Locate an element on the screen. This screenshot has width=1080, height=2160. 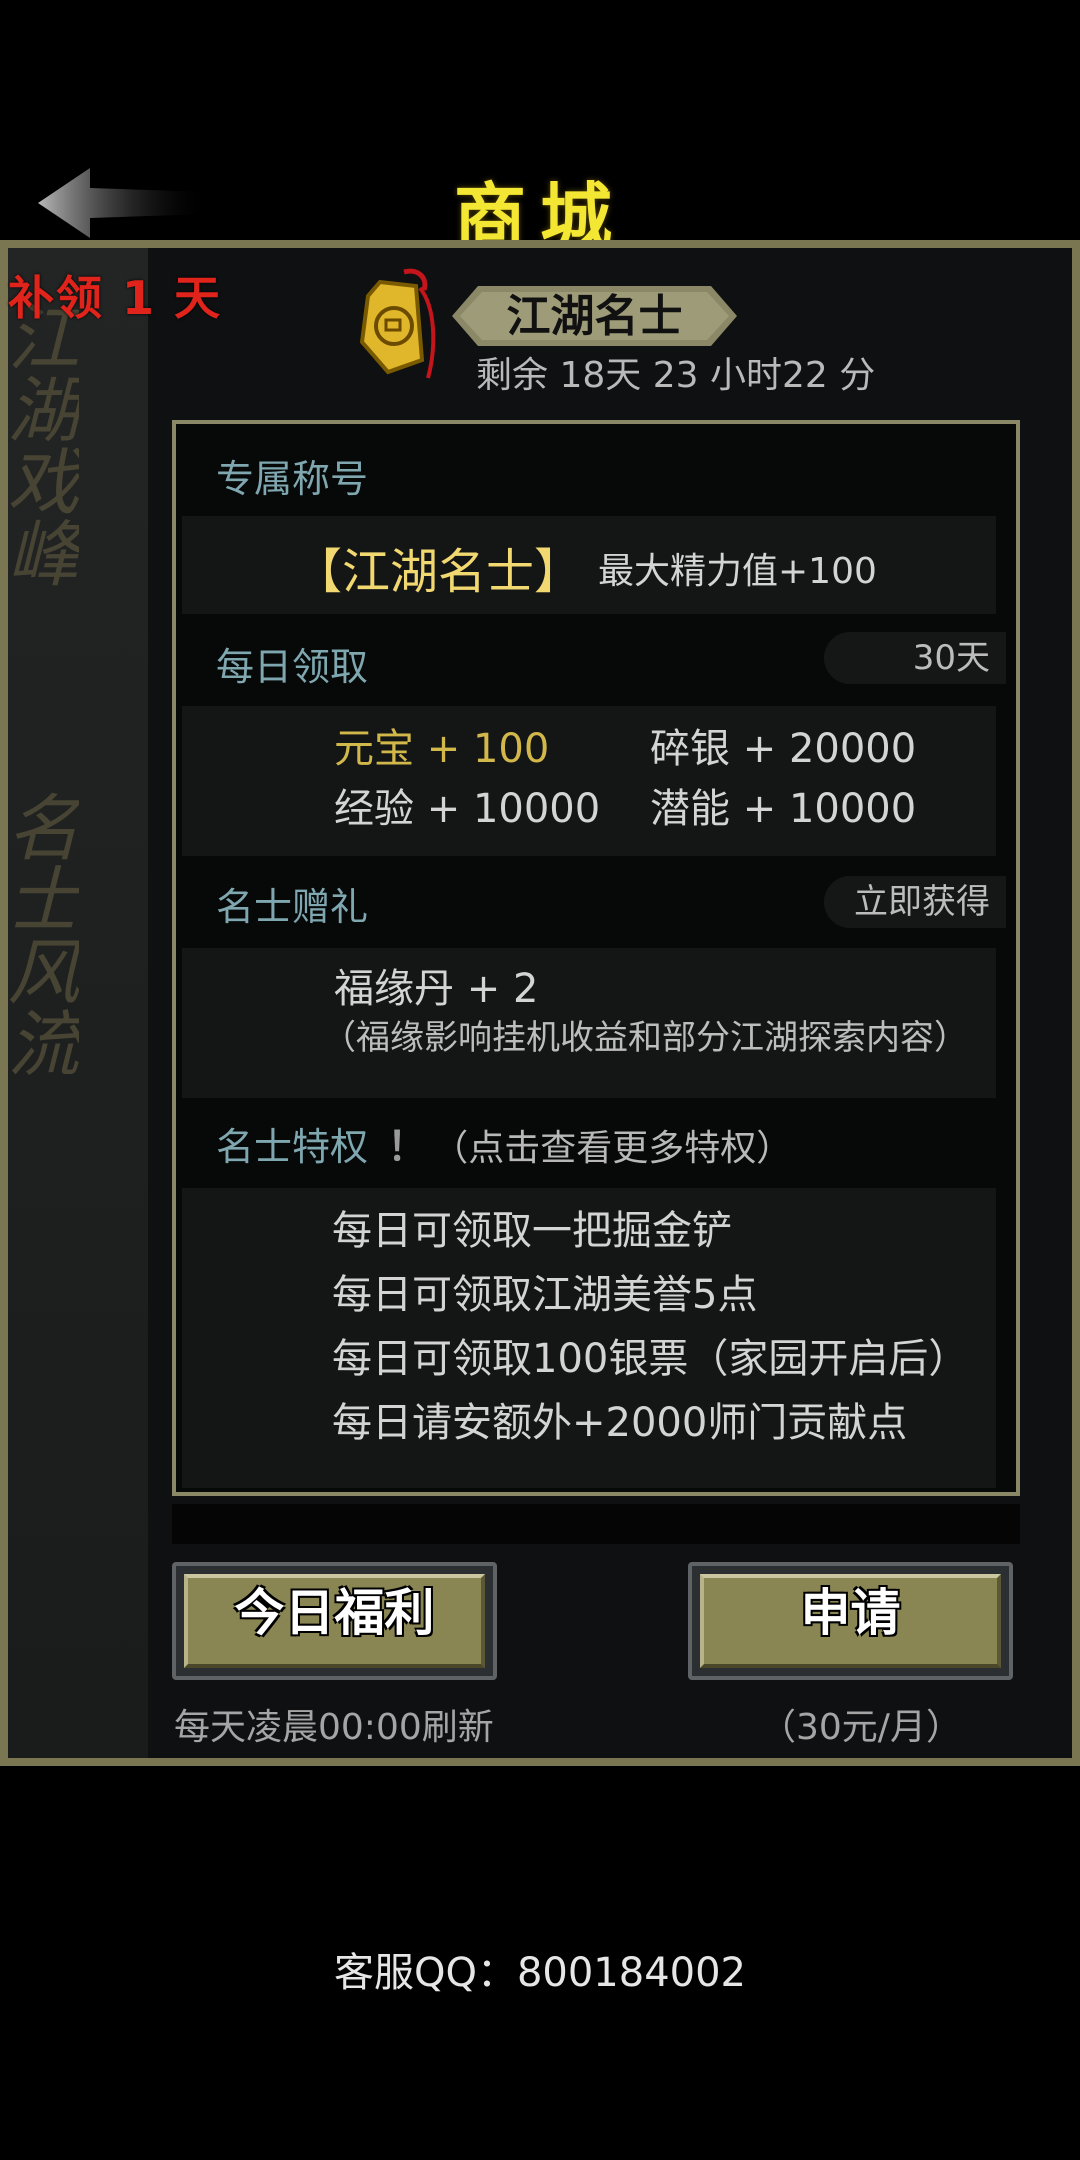
section-daily-heading: 每日领取 is located at coordinates (292, 667).